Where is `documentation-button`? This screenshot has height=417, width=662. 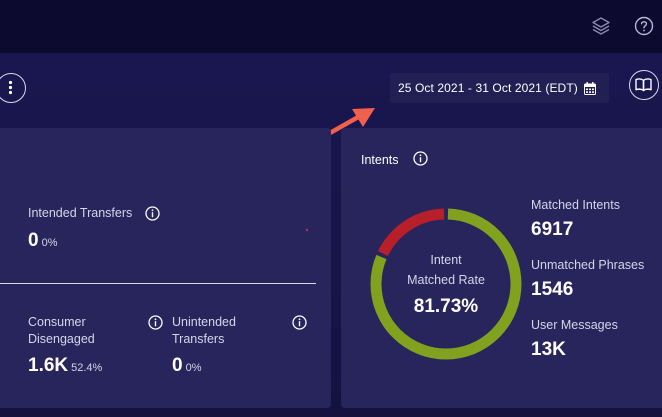 documentation-button is located at coordinates (644, 85).